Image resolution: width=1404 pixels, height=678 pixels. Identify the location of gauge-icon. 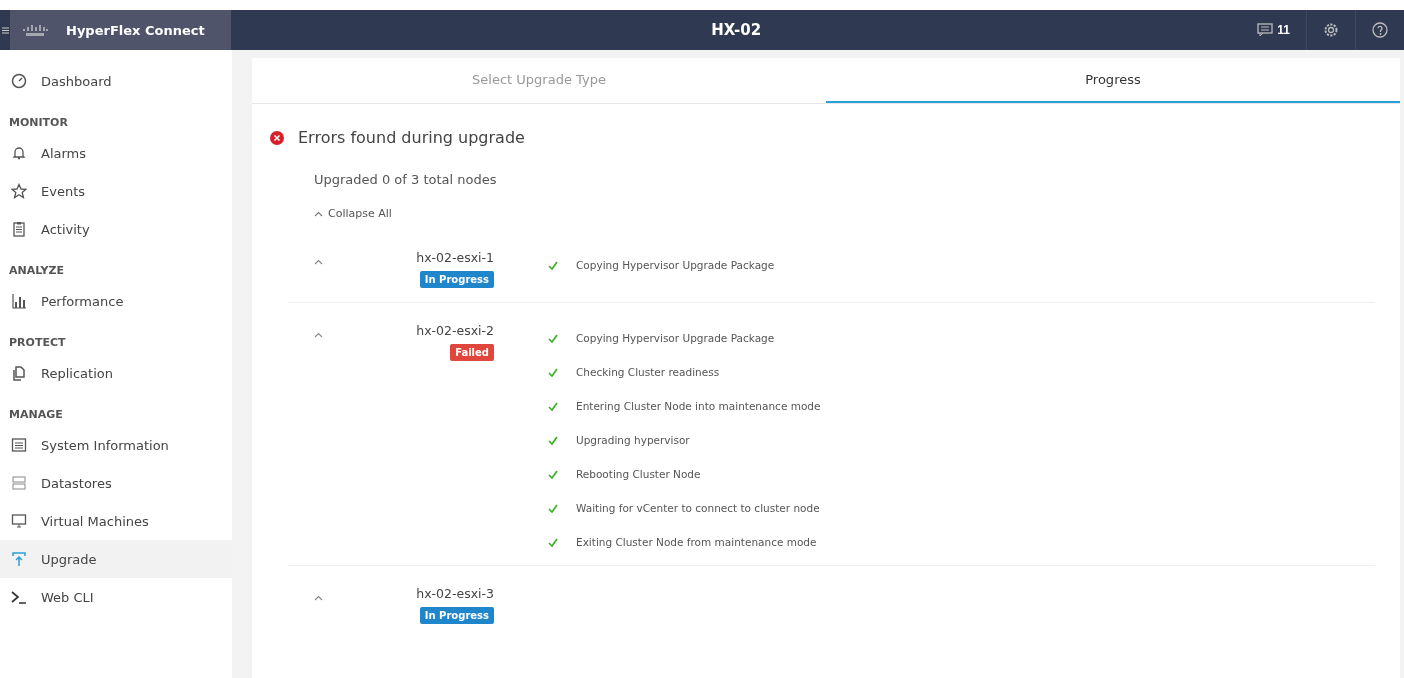
(19, 81).